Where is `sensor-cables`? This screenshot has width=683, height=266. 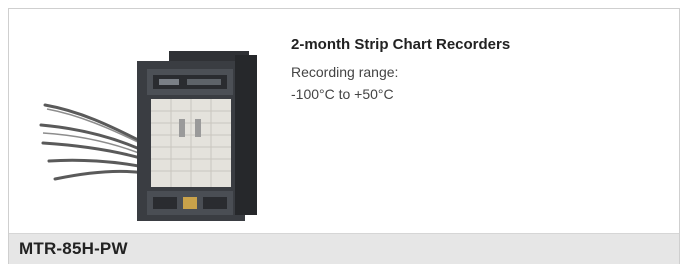
sensor-cables is located at coordinates (92, 142).